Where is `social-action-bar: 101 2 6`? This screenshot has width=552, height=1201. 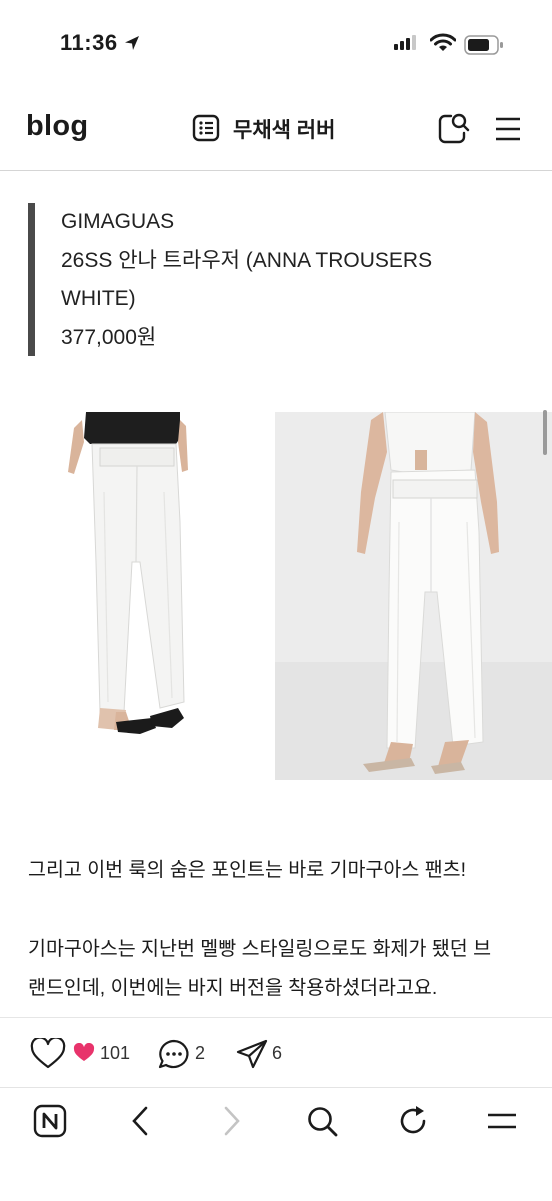 social-action-bar: 101 2 6 is located at coordinates (276, 1052).